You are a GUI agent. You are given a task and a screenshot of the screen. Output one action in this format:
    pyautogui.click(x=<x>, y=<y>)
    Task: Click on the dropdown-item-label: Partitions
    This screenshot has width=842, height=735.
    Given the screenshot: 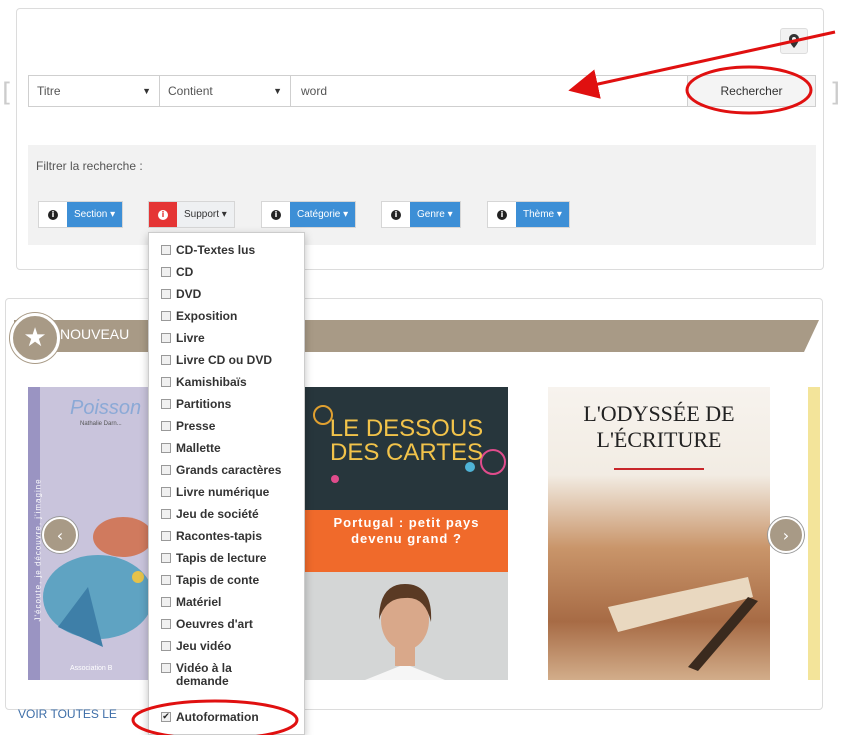 What is the action you would take?
    pyautogui.click(x=204, y=404)
    